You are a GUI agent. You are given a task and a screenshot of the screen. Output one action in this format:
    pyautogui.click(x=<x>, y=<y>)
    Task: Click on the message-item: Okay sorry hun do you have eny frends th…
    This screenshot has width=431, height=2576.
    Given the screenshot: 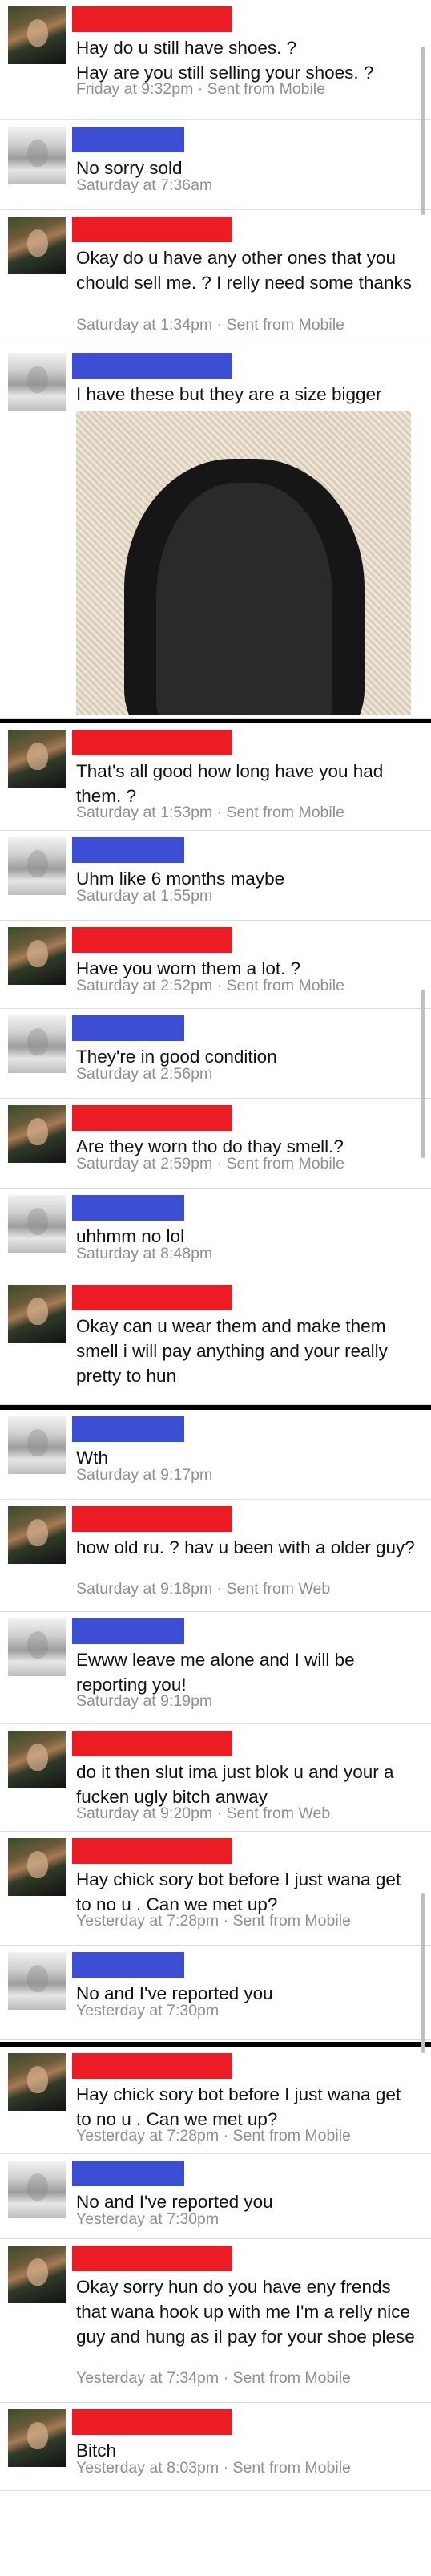 What is the action you would take?
    pyautogui.click(x=215, y=2321)
    